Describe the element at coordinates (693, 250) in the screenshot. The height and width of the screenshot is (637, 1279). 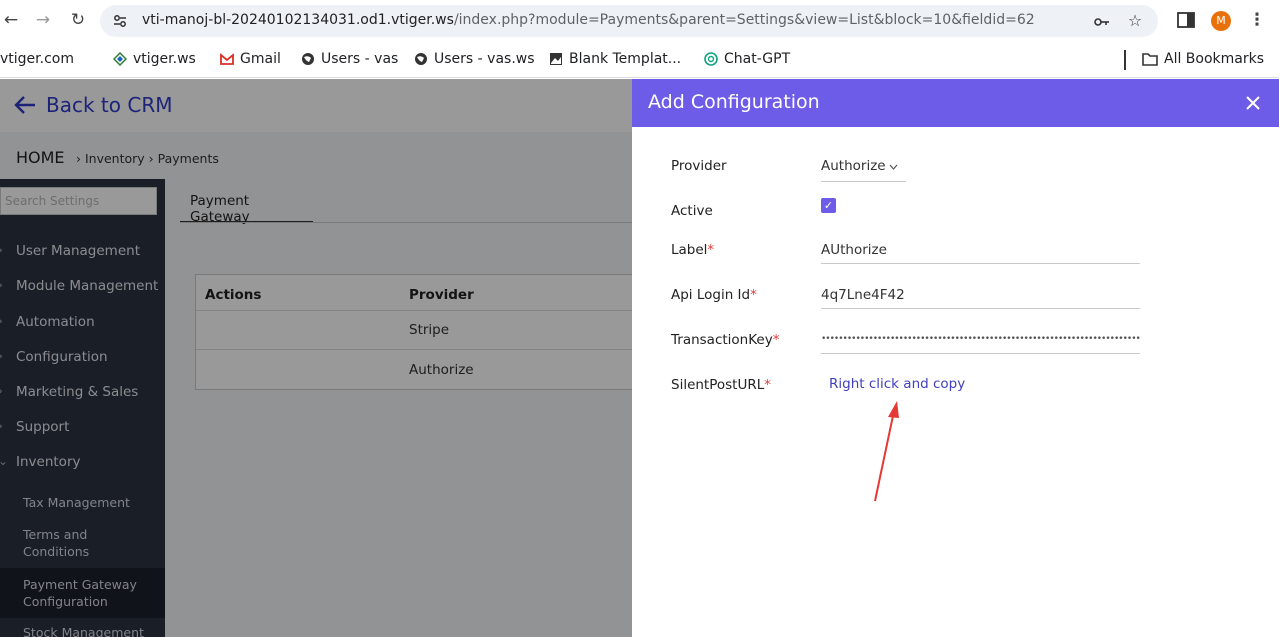
I see `label-field-label: Label*` at that location.